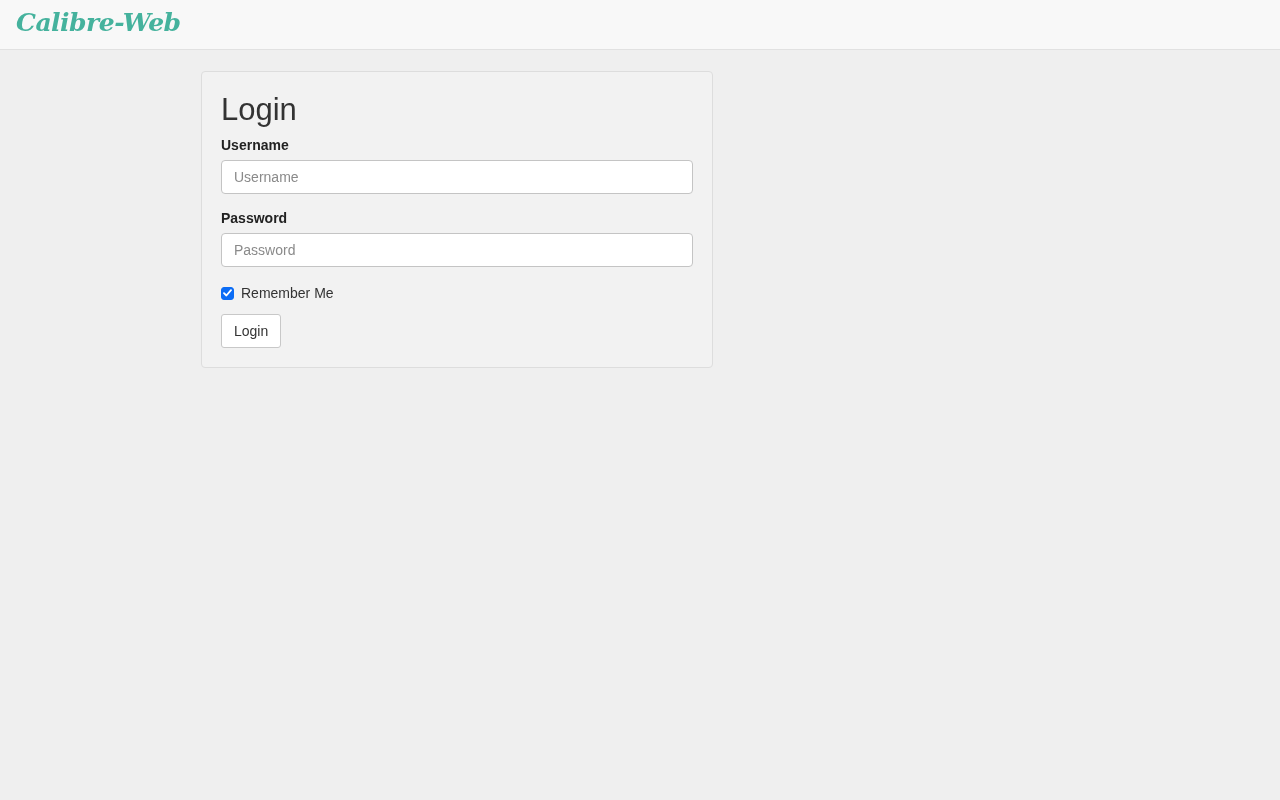 Image resolution: width=1280 pixels, height=800 pixels. Describe the element at coordinates (227, 293) in the screenshot. I see `remember-checkbox` at that location.